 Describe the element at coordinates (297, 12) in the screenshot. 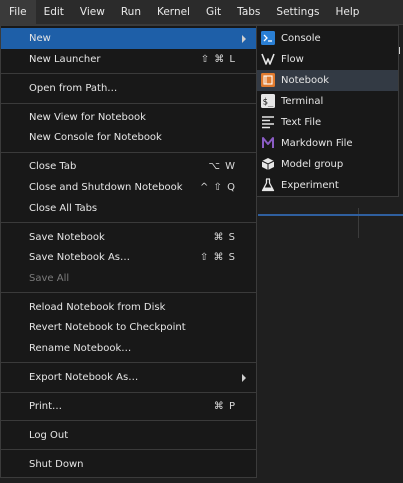

I see `menu-settings: Settings` at that location.